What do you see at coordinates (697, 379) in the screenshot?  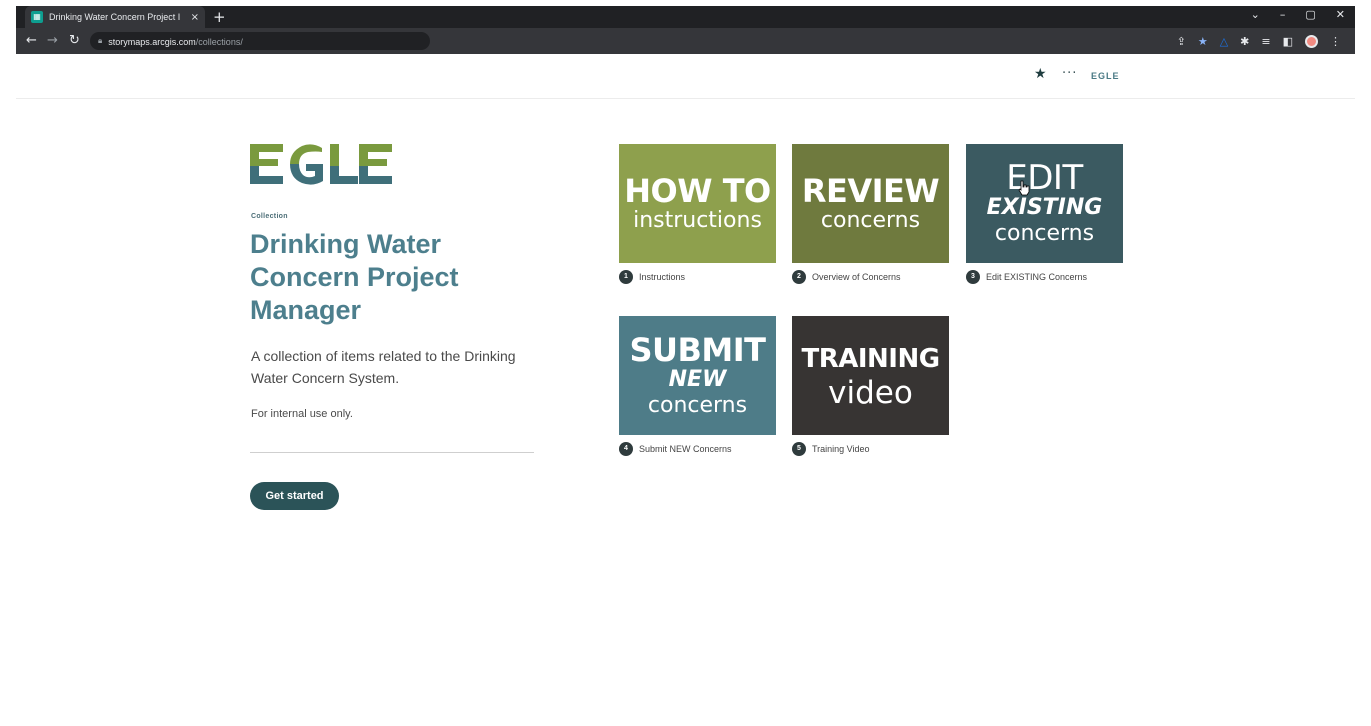 I see `thumb-line2: NEW` at bounding box center [697, 379].